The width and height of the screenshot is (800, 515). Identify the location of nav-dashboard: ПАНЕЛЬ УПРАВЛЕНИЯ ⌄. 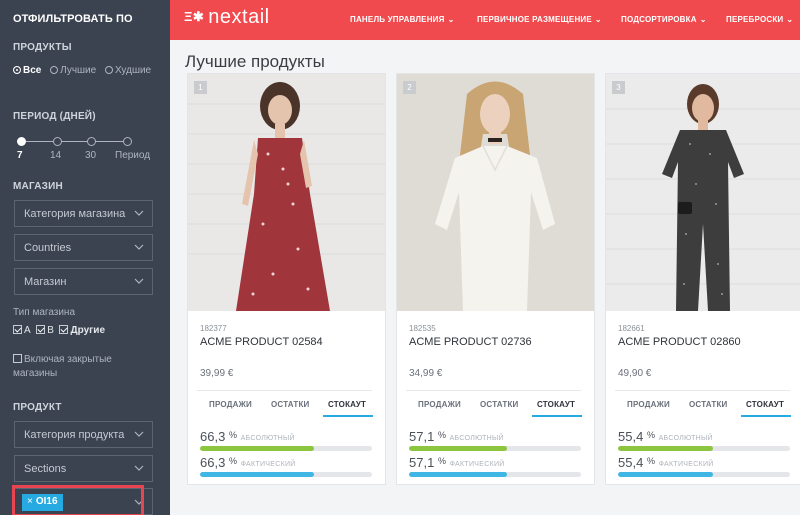
(402, 19).